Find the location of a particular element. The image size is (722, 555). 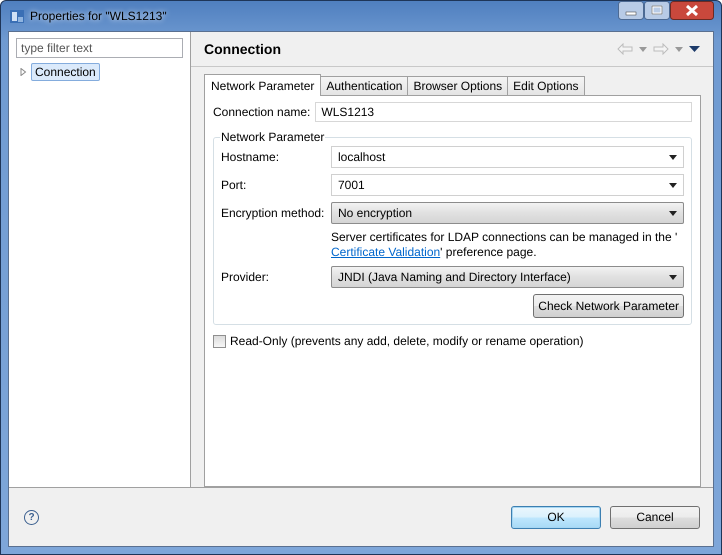

dropdown: No encryption is located at coordinates (507, 213).